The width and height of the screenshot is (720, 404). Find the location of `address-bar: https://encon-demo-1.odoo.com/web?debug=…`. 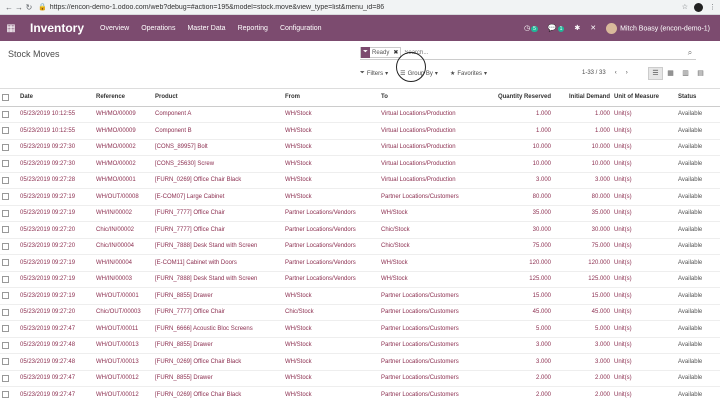

address-bar: https://encon-demo-1.odoo.com/web?debug=… is located at coordinates (366, 7).